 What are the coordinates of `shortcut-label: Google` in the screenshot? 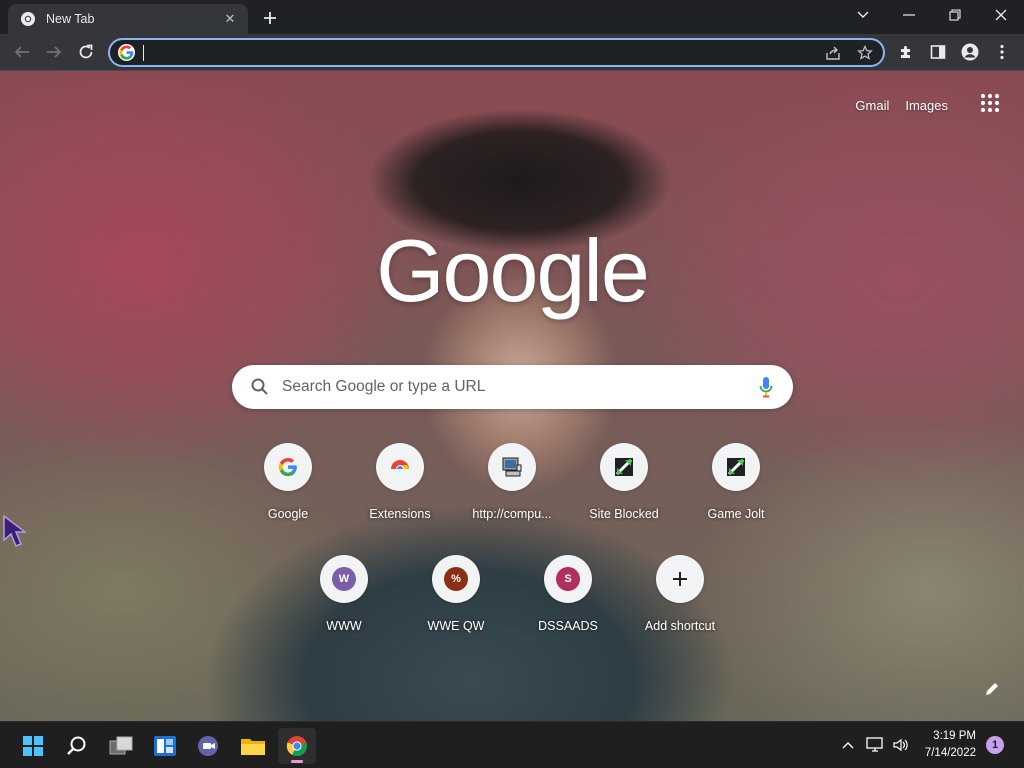 It's located at (288, 514).